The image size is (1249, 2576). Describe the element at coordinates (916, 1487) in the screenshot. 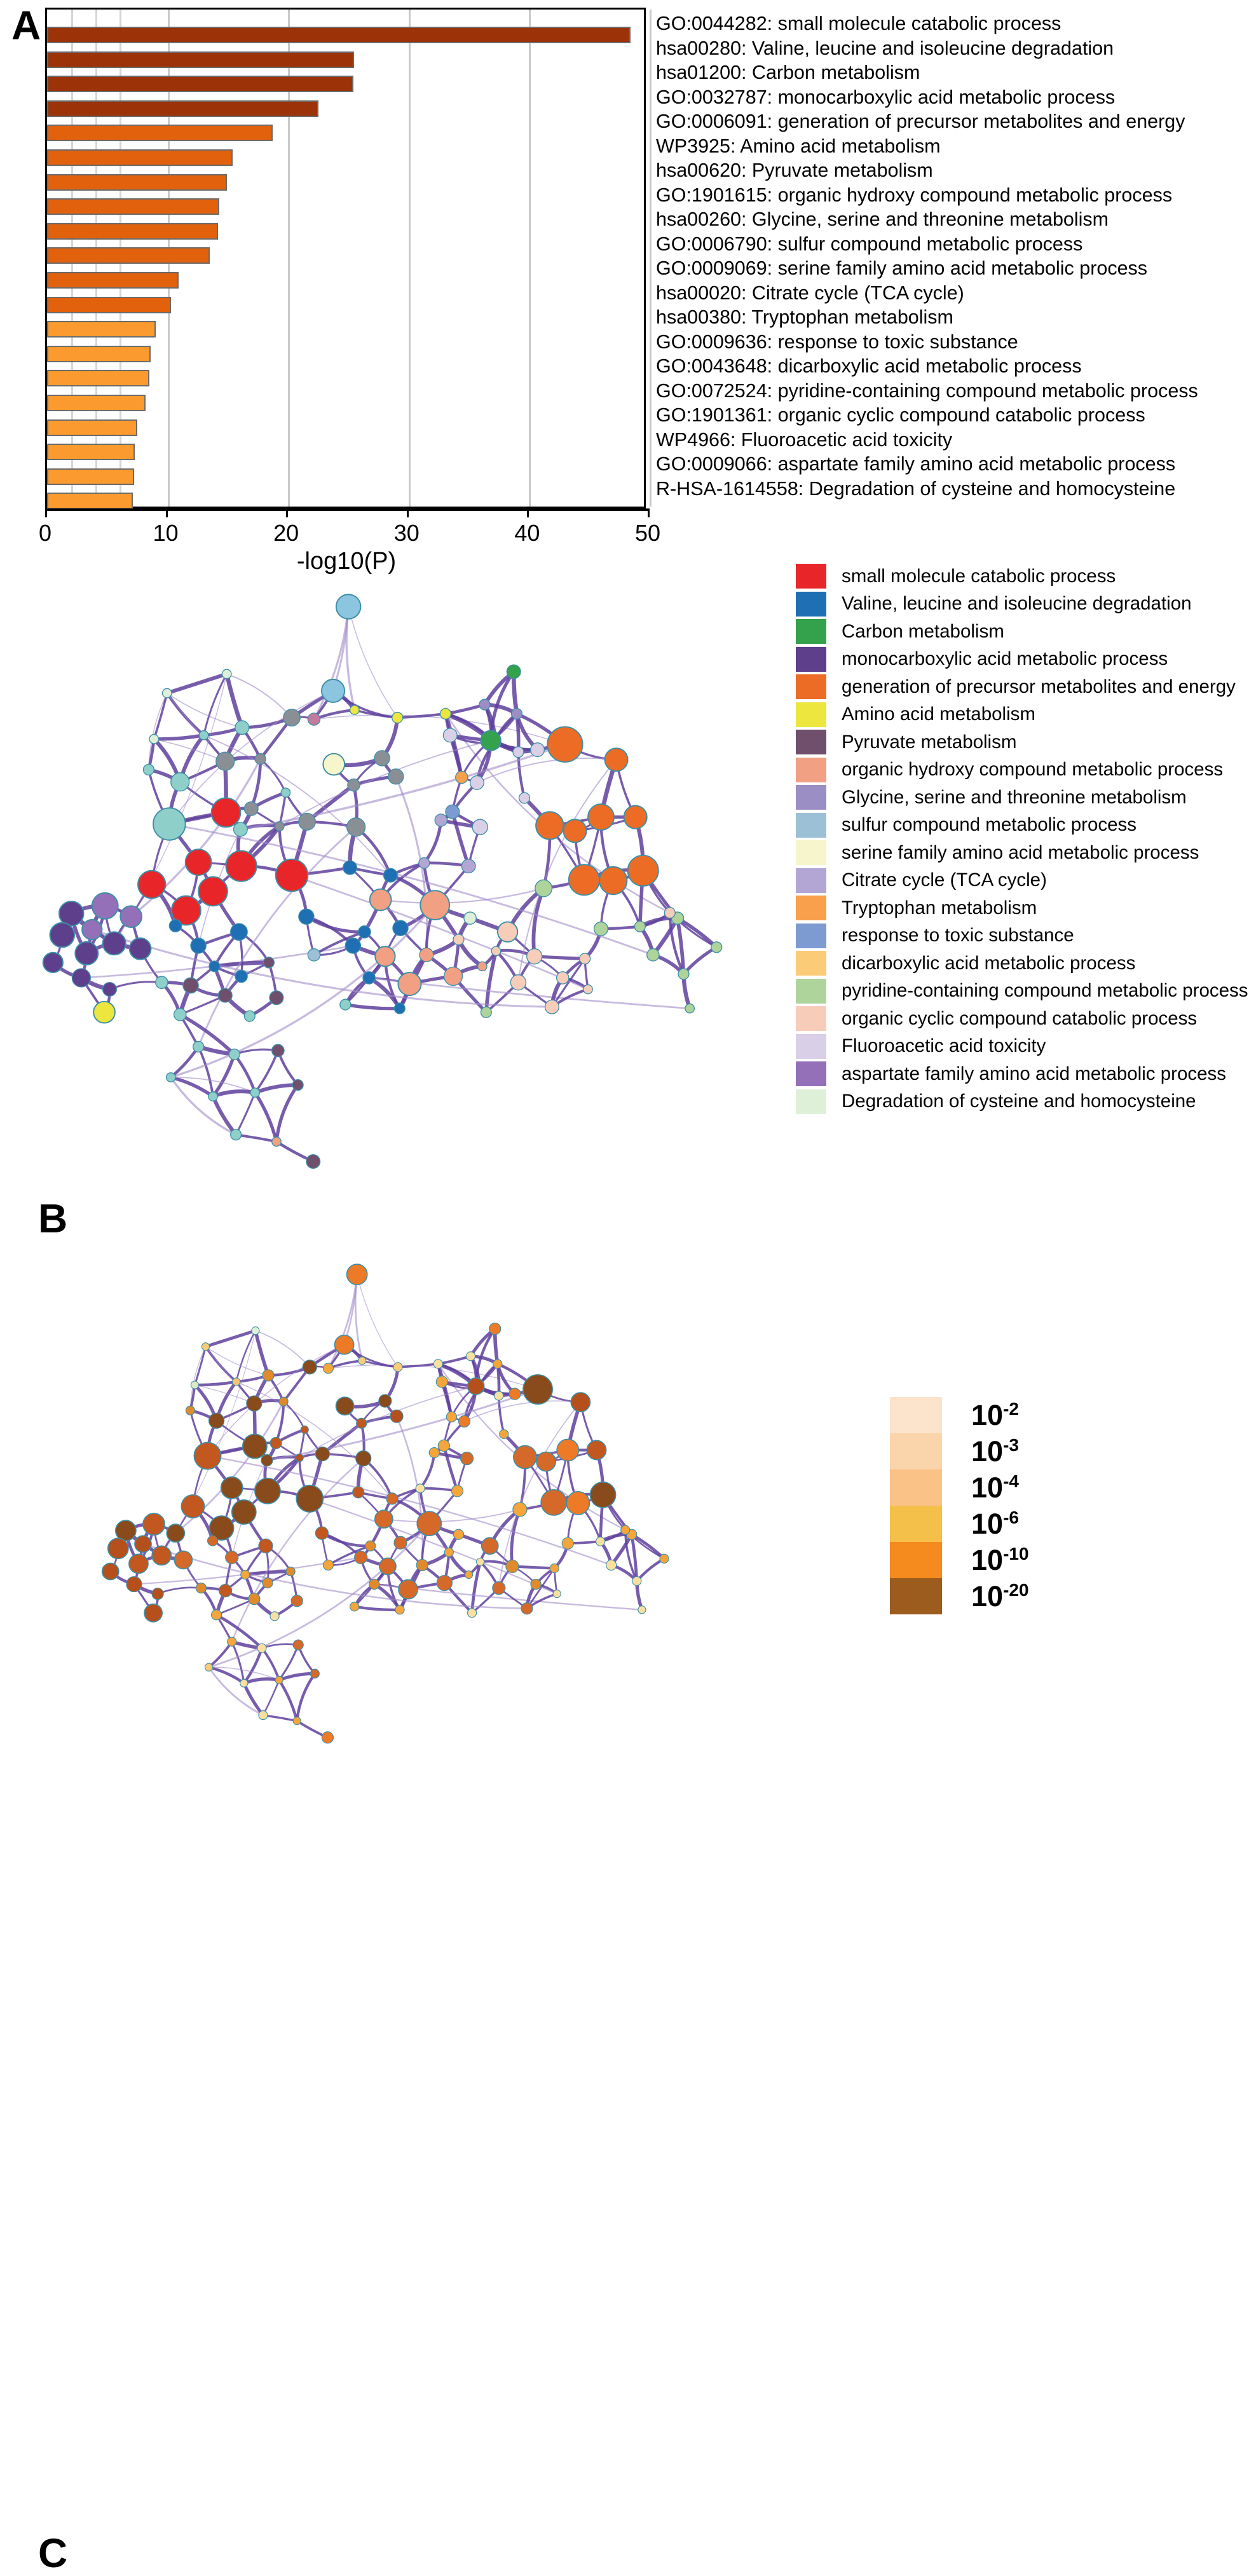

I see `pvalue-scale-swatch` at that location.